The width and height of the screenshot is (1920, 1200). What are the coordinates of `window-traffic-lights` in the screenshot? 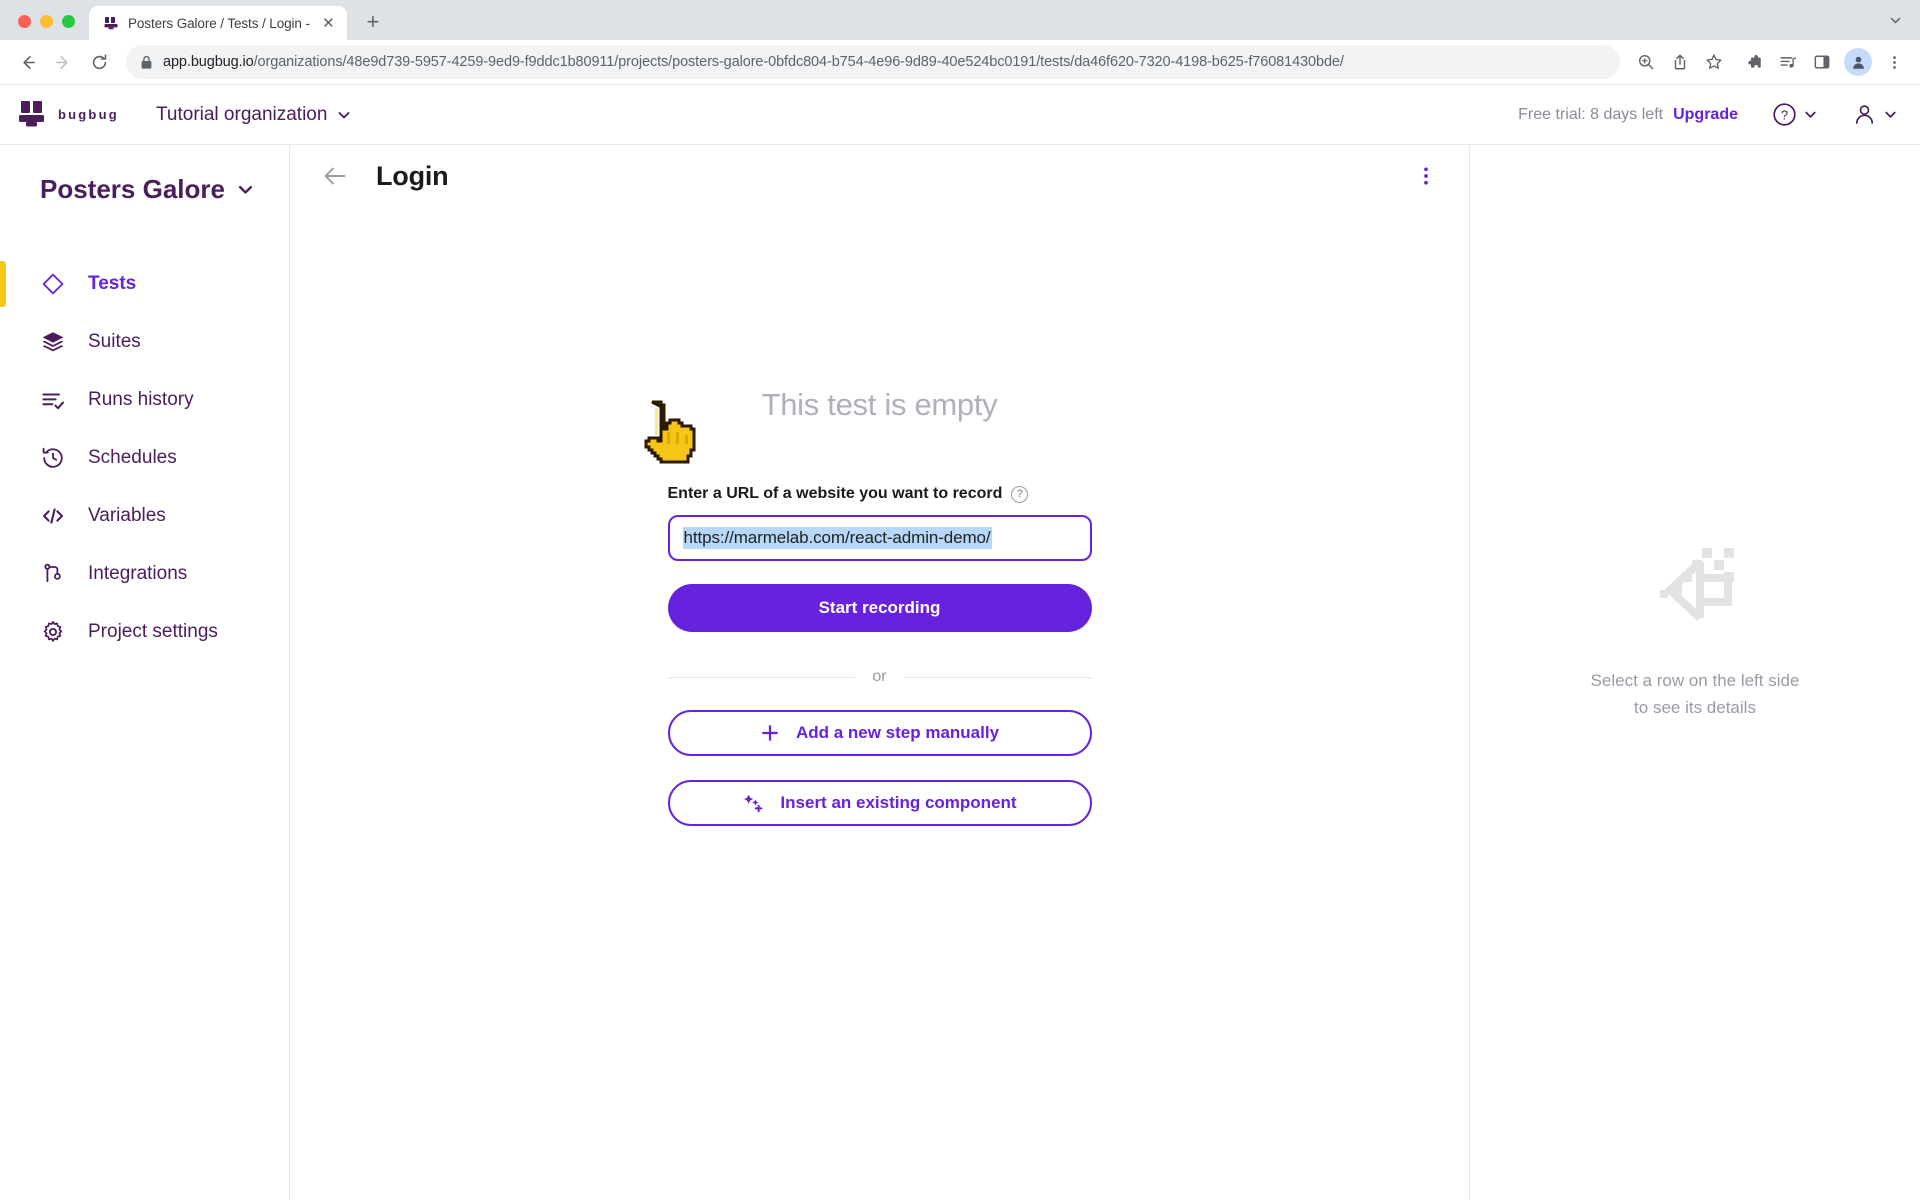 It's located at (50, 27).